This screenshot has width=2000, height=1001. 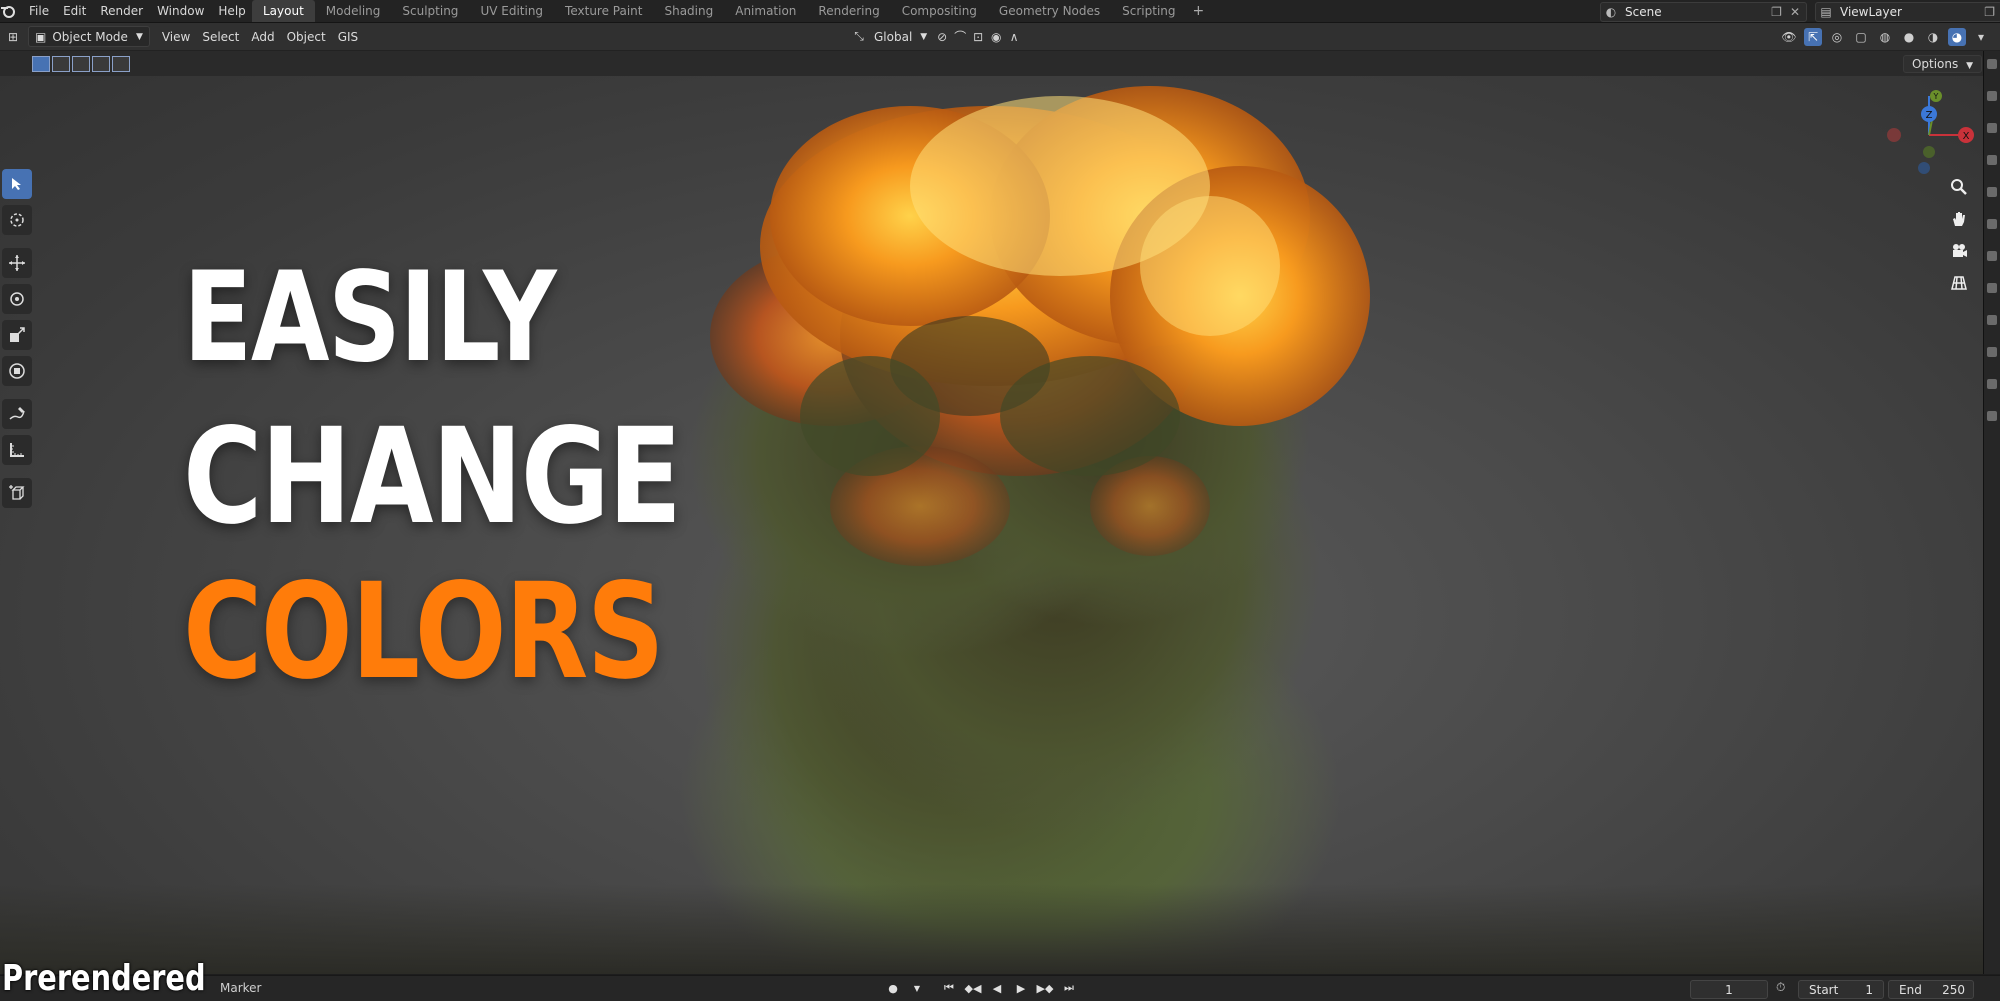 I want to click on material-shading-icon: ◑, so click(x=1933, y=37).